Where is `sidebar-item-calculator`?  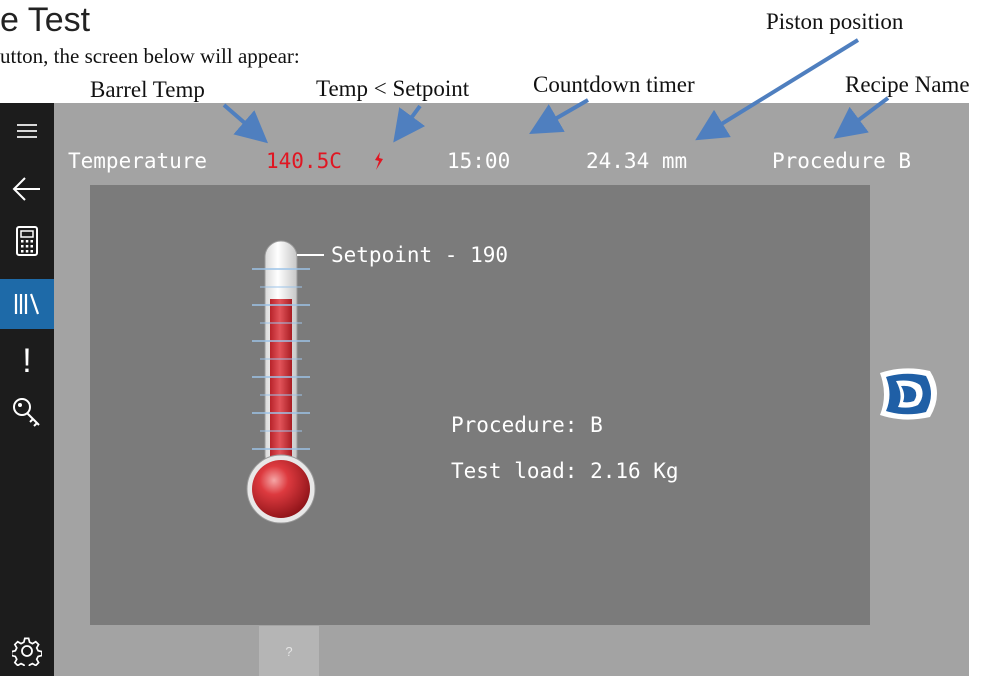
sidebar-item-calculator is located at coordinates (27, 241).